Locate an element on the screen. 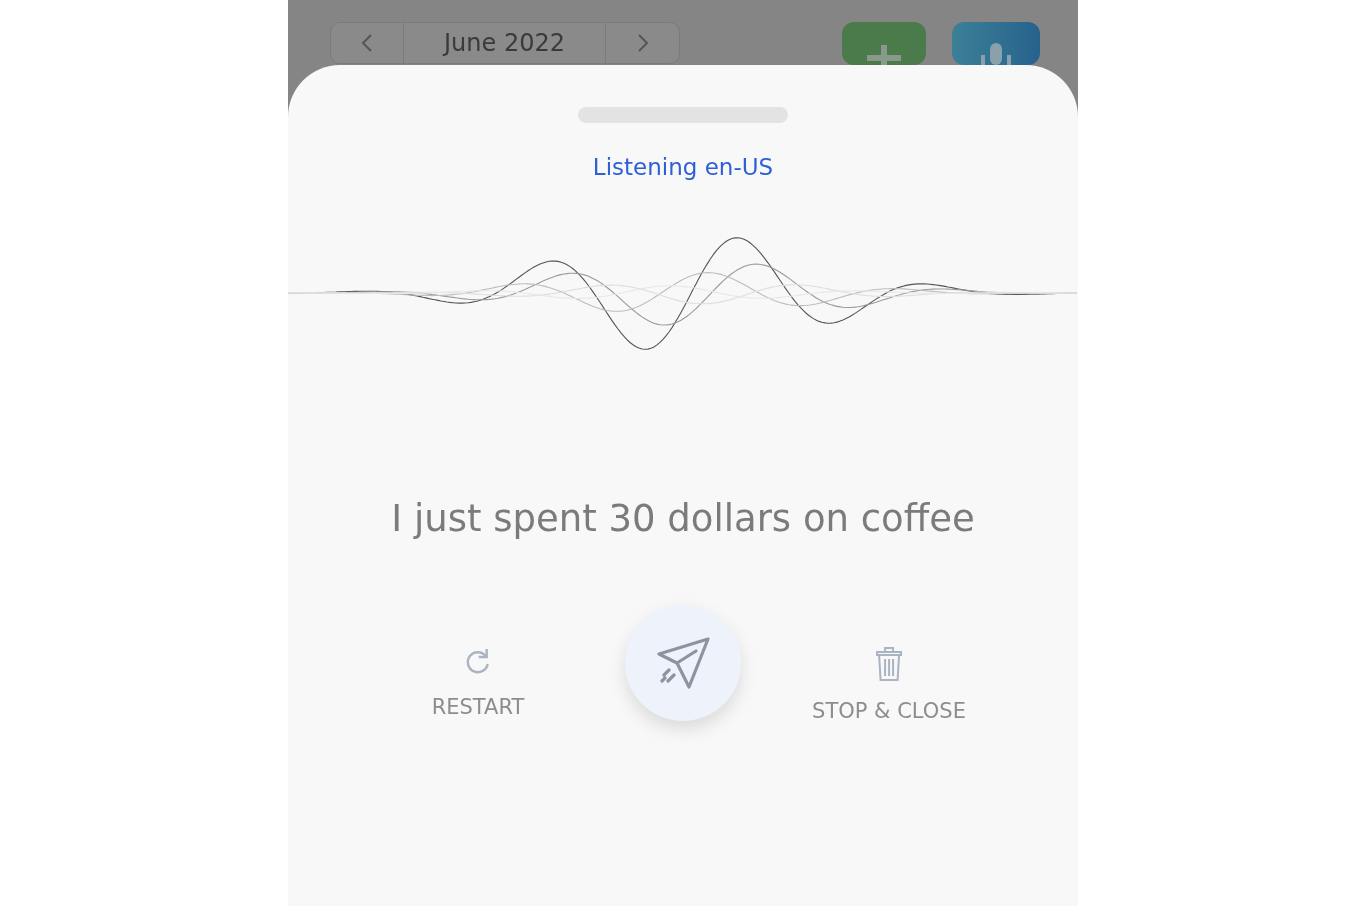 The height and width of the screenshot is (906, 1366). stop-and-close-button: STOP & CLOSE is located at coordinates (889, 685).